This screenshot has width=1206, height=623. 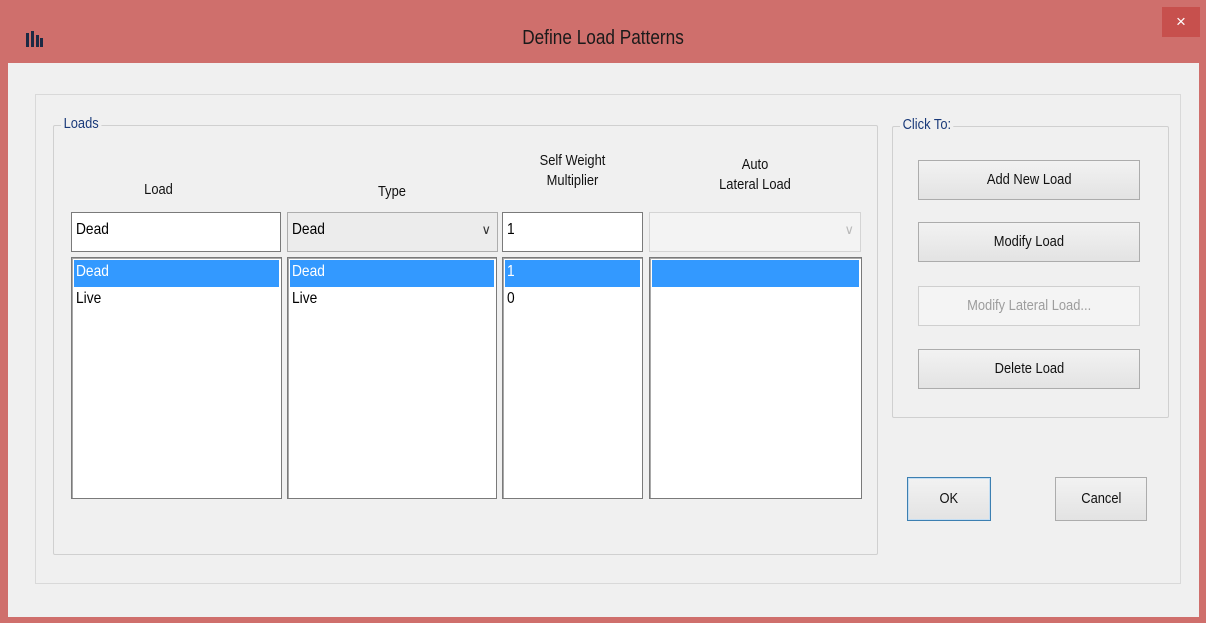 I want to click on load-list: Dead Live, so click(x=176, y=378).